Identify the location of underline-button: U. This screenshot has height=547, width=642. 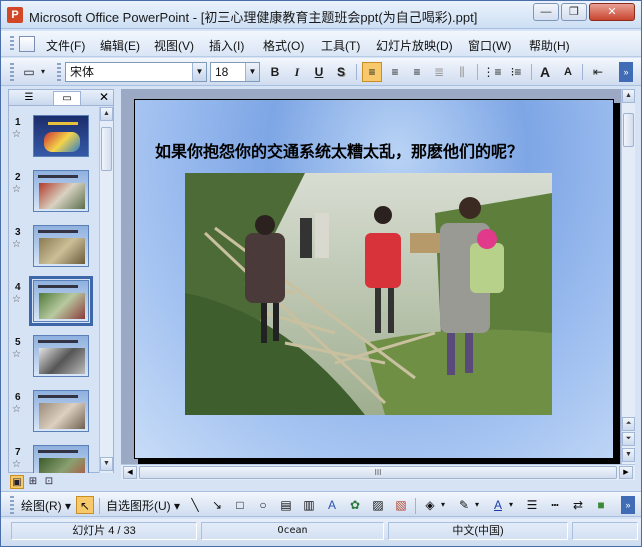
(319, 72).